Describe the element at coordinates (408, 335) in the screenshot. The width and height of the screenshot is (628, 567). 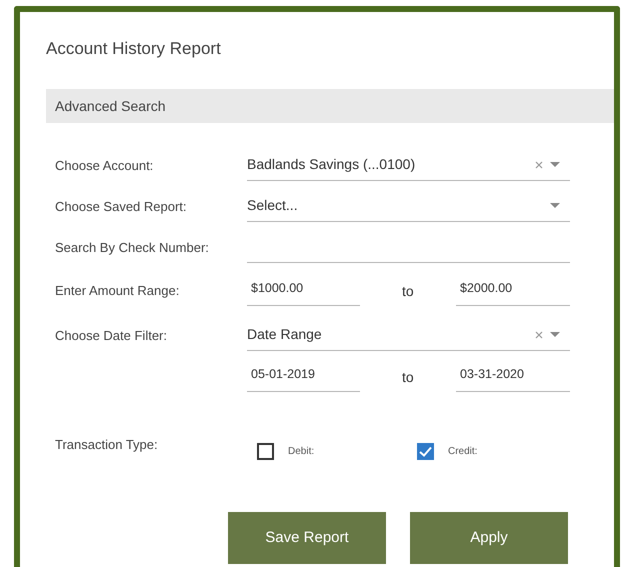
I see `select-field: Date Range` at that location.